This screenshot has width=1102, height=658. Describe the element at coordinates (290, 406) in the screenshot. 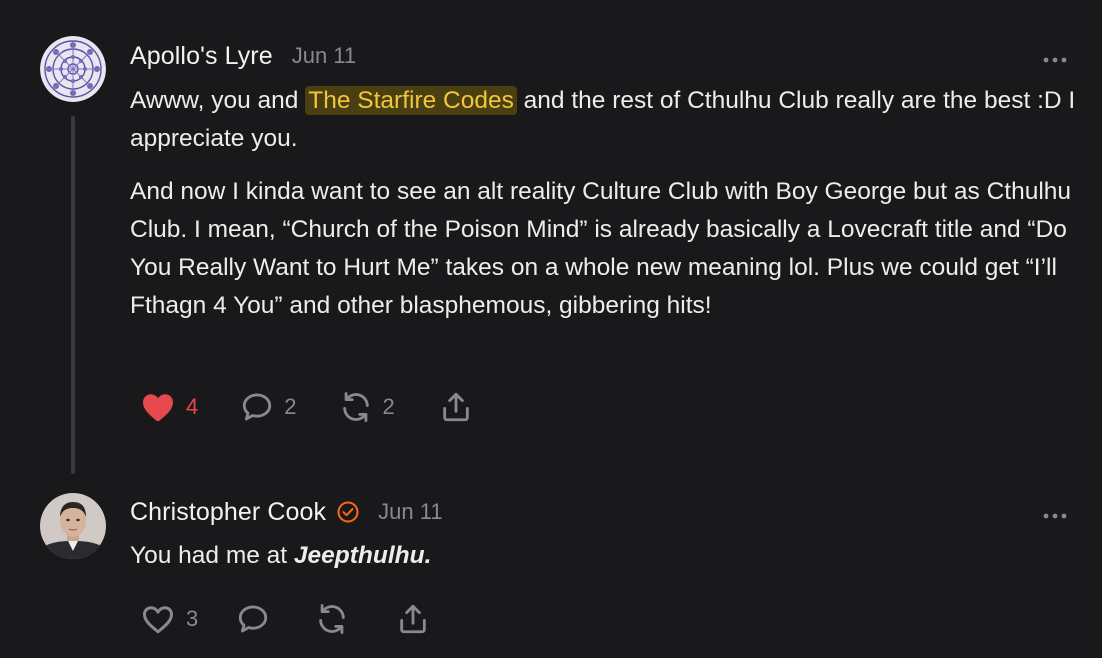

I see `reply-count: 2` at that location.